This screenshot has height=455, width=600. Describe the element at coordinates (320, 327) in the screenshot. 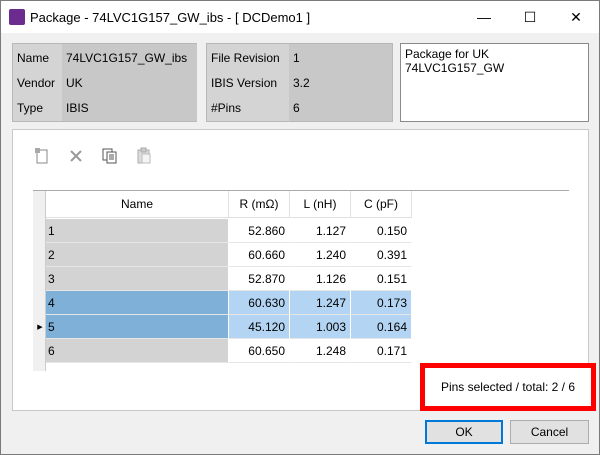

I see `cell-l: 1.003` at that location.